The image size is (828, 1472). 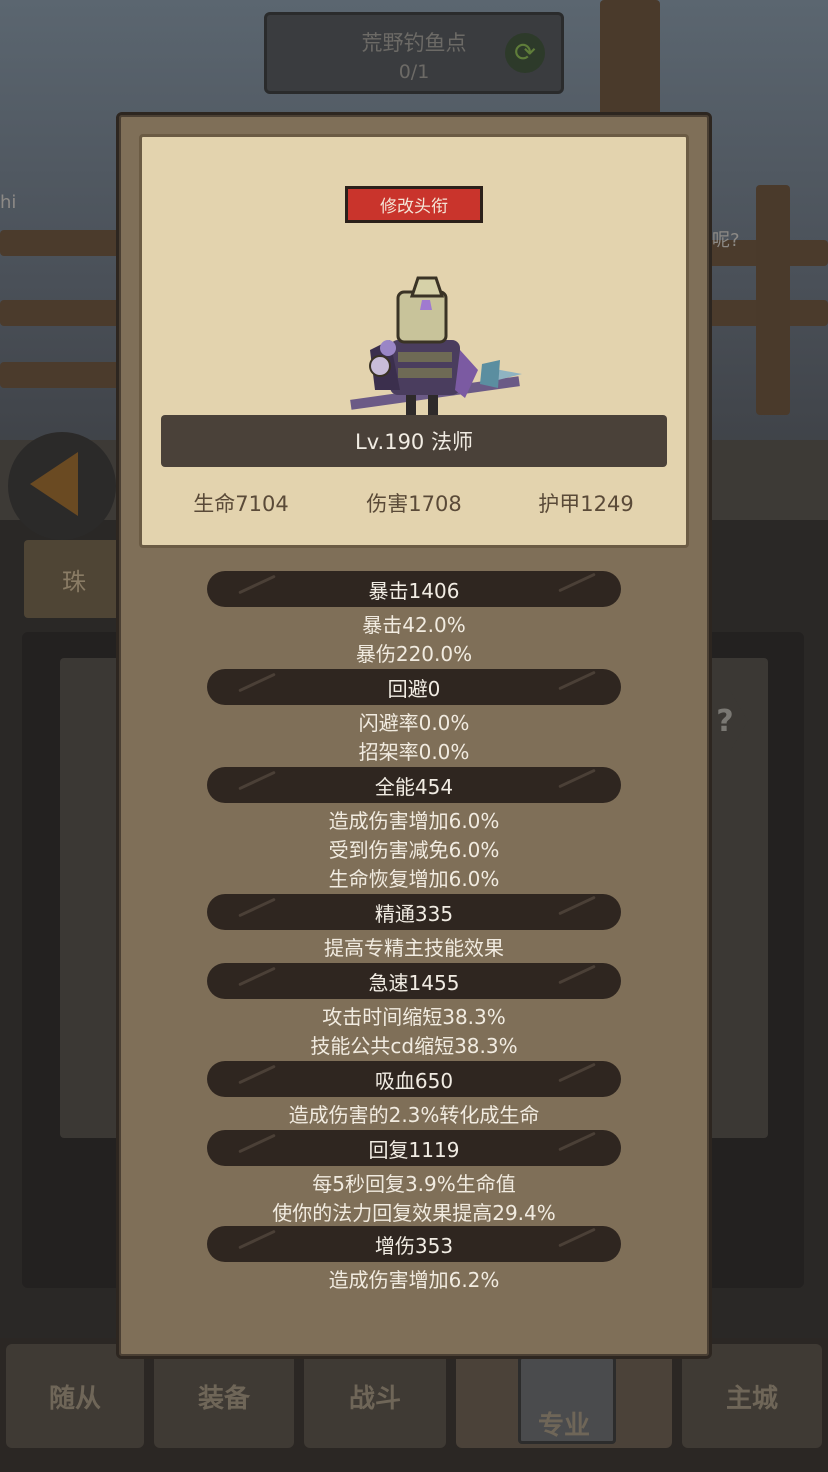 I want to click on stat-line: 招架率0.0%, so click(x=414, y=752).